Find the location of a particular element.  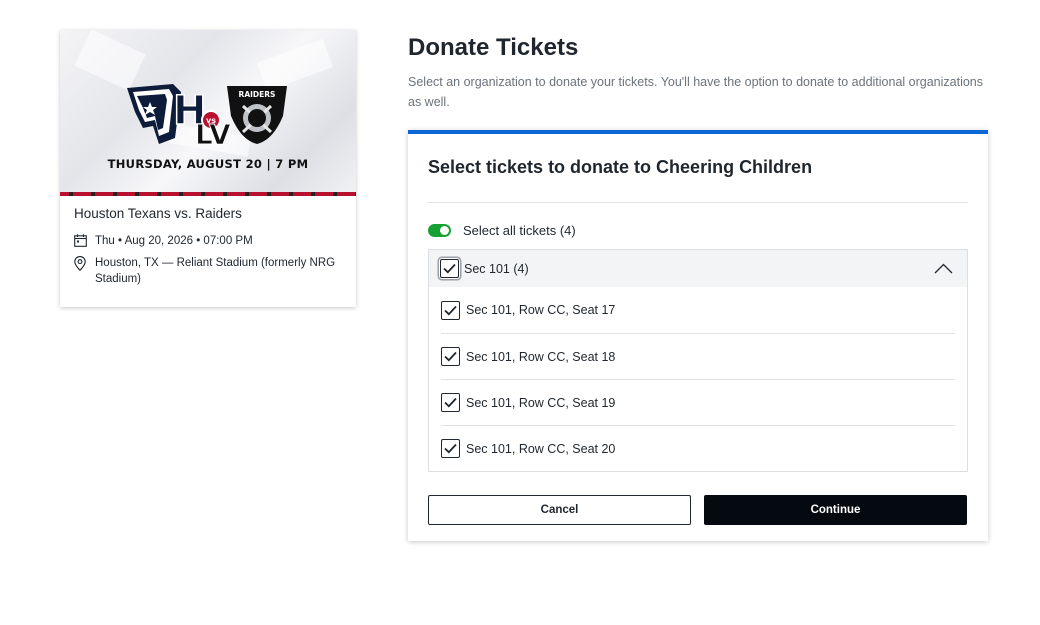

event-date-banner: THURSDAY, AUGUST 20 | 7 PM is located at coordinates (208, 164).